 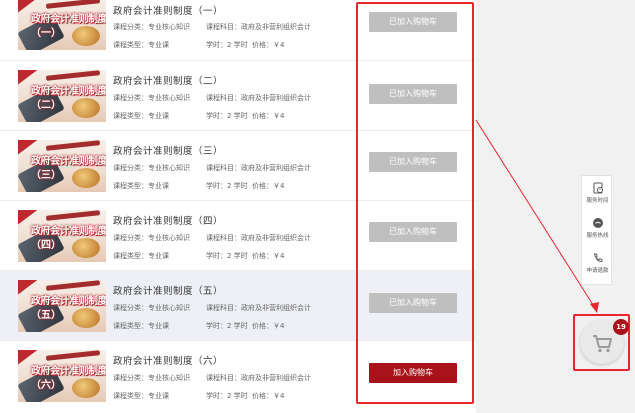 I want to click on course-title: 政府会计准则制度（五）, so click(x=168, y=290).